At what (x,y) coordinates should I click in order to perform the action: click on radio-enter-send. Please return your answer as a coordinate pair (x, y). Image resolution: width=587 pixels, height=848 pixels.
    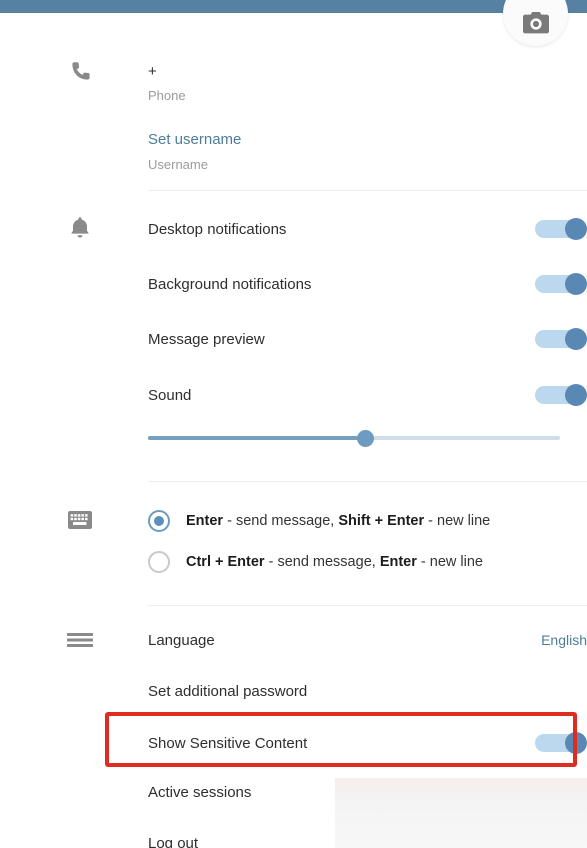
    Looking at the image, I should click on (159, 521).